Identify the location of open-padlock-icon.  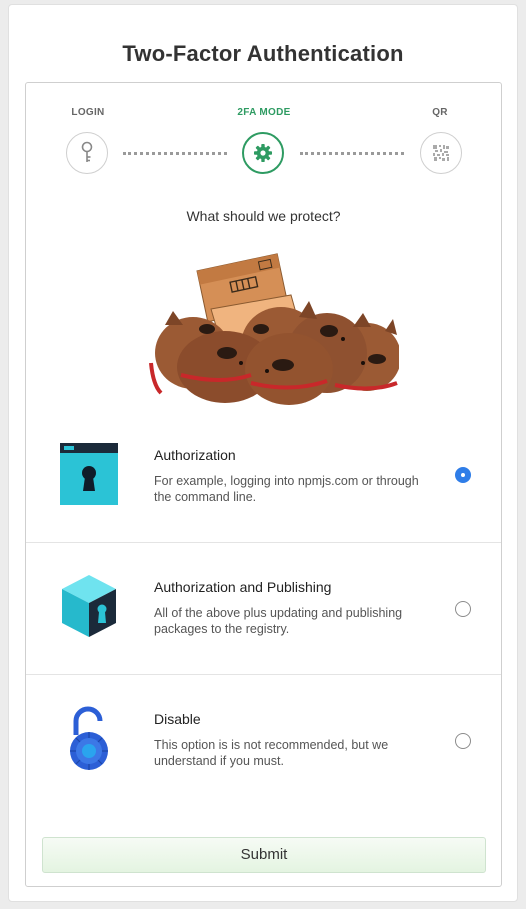
(89, 738).